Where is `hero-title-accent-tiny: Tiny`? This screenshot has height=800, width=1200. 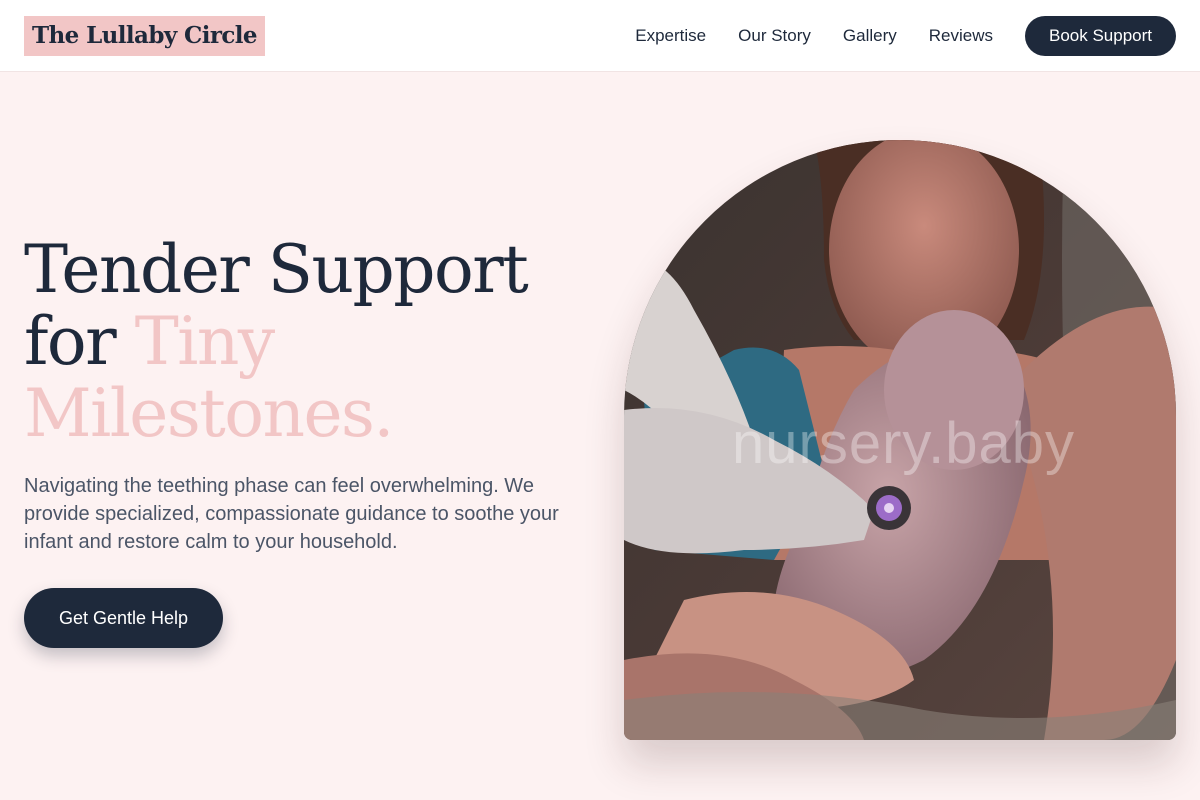
hero-title-accent-tiny: Tiny is located at coordinates (204, 341).